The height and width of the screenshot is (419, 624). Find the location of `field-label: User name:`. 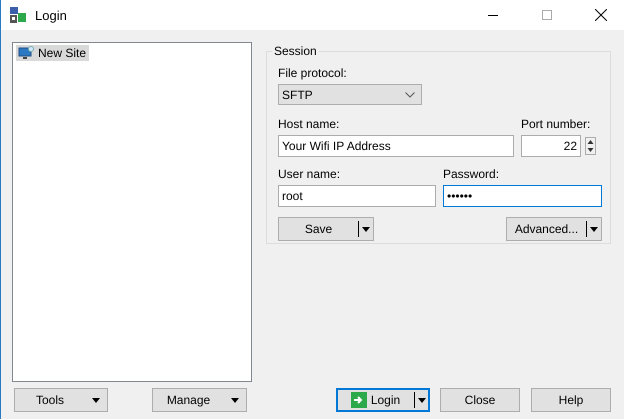

field-label: User name: is located at coordinates (310, 174).